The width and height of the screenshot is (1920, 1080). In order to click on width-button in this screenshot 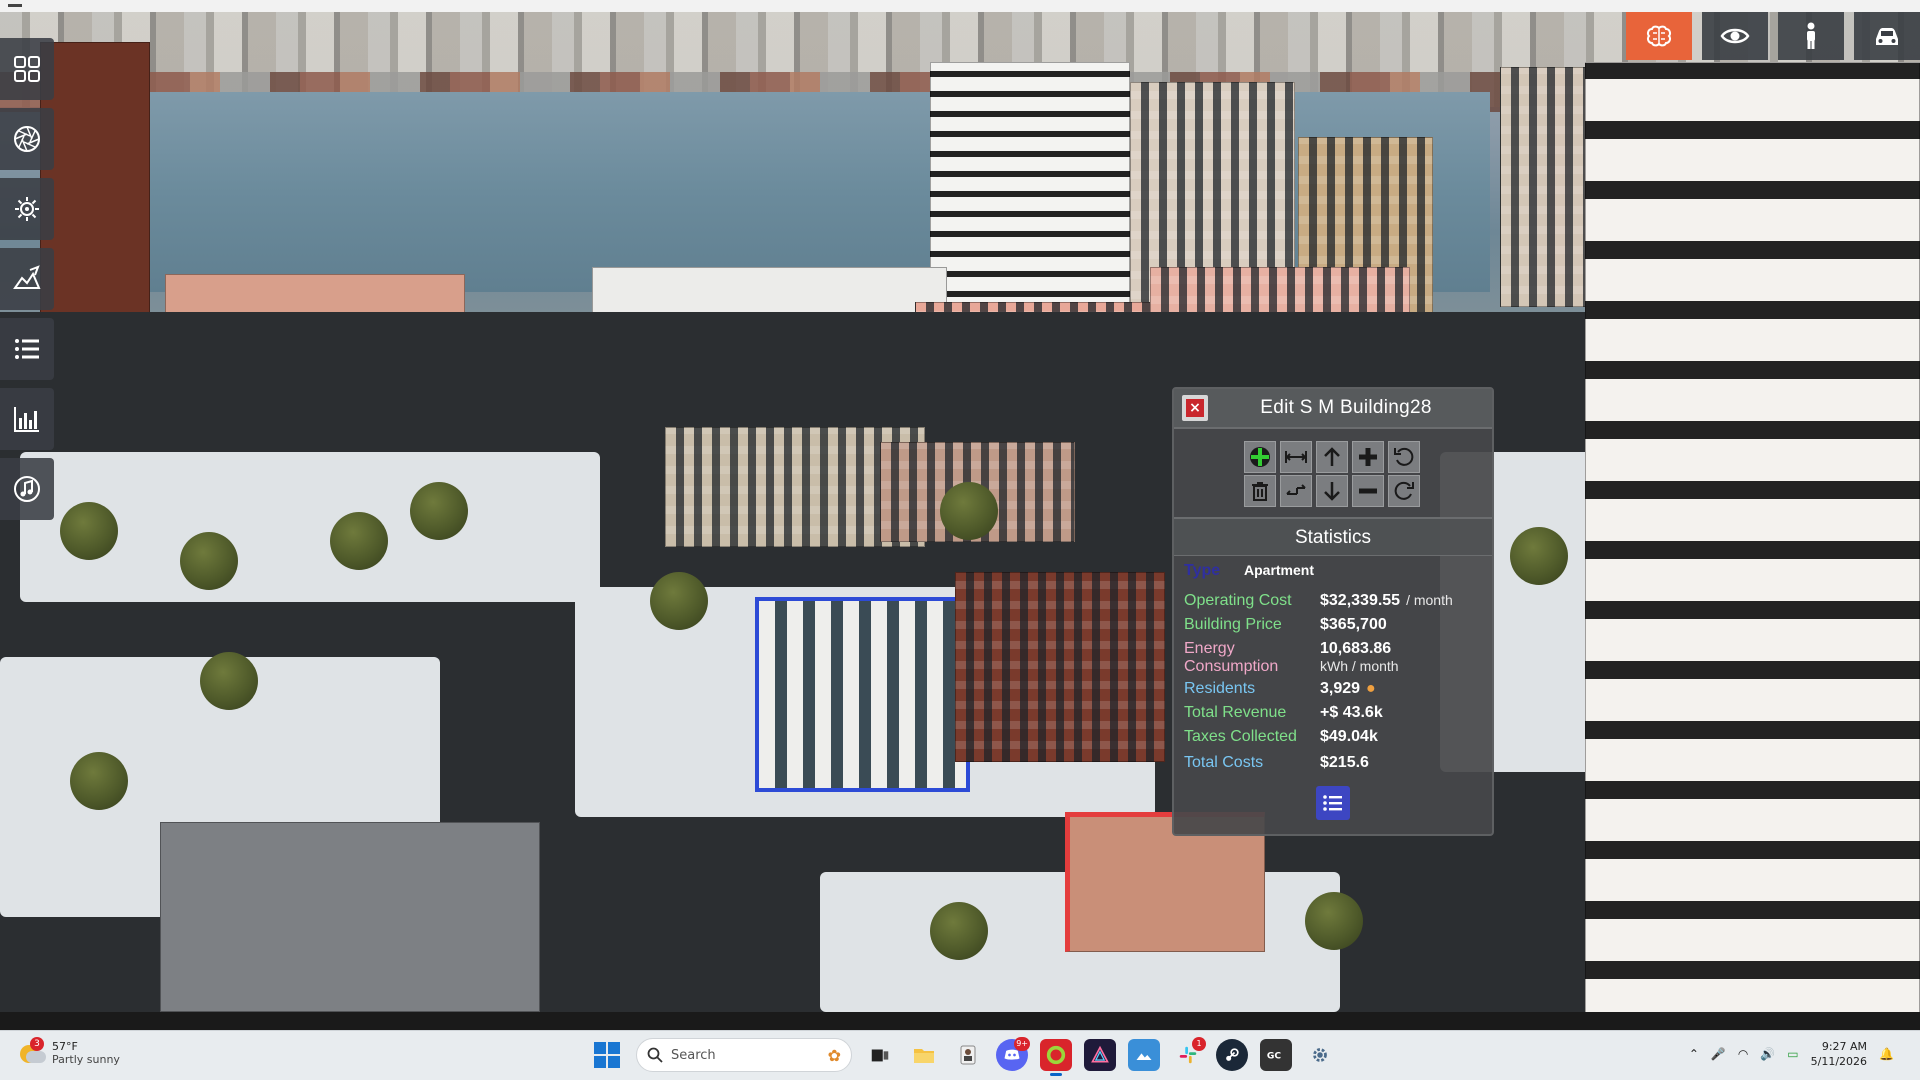, I will do `click(1296, 457)`.